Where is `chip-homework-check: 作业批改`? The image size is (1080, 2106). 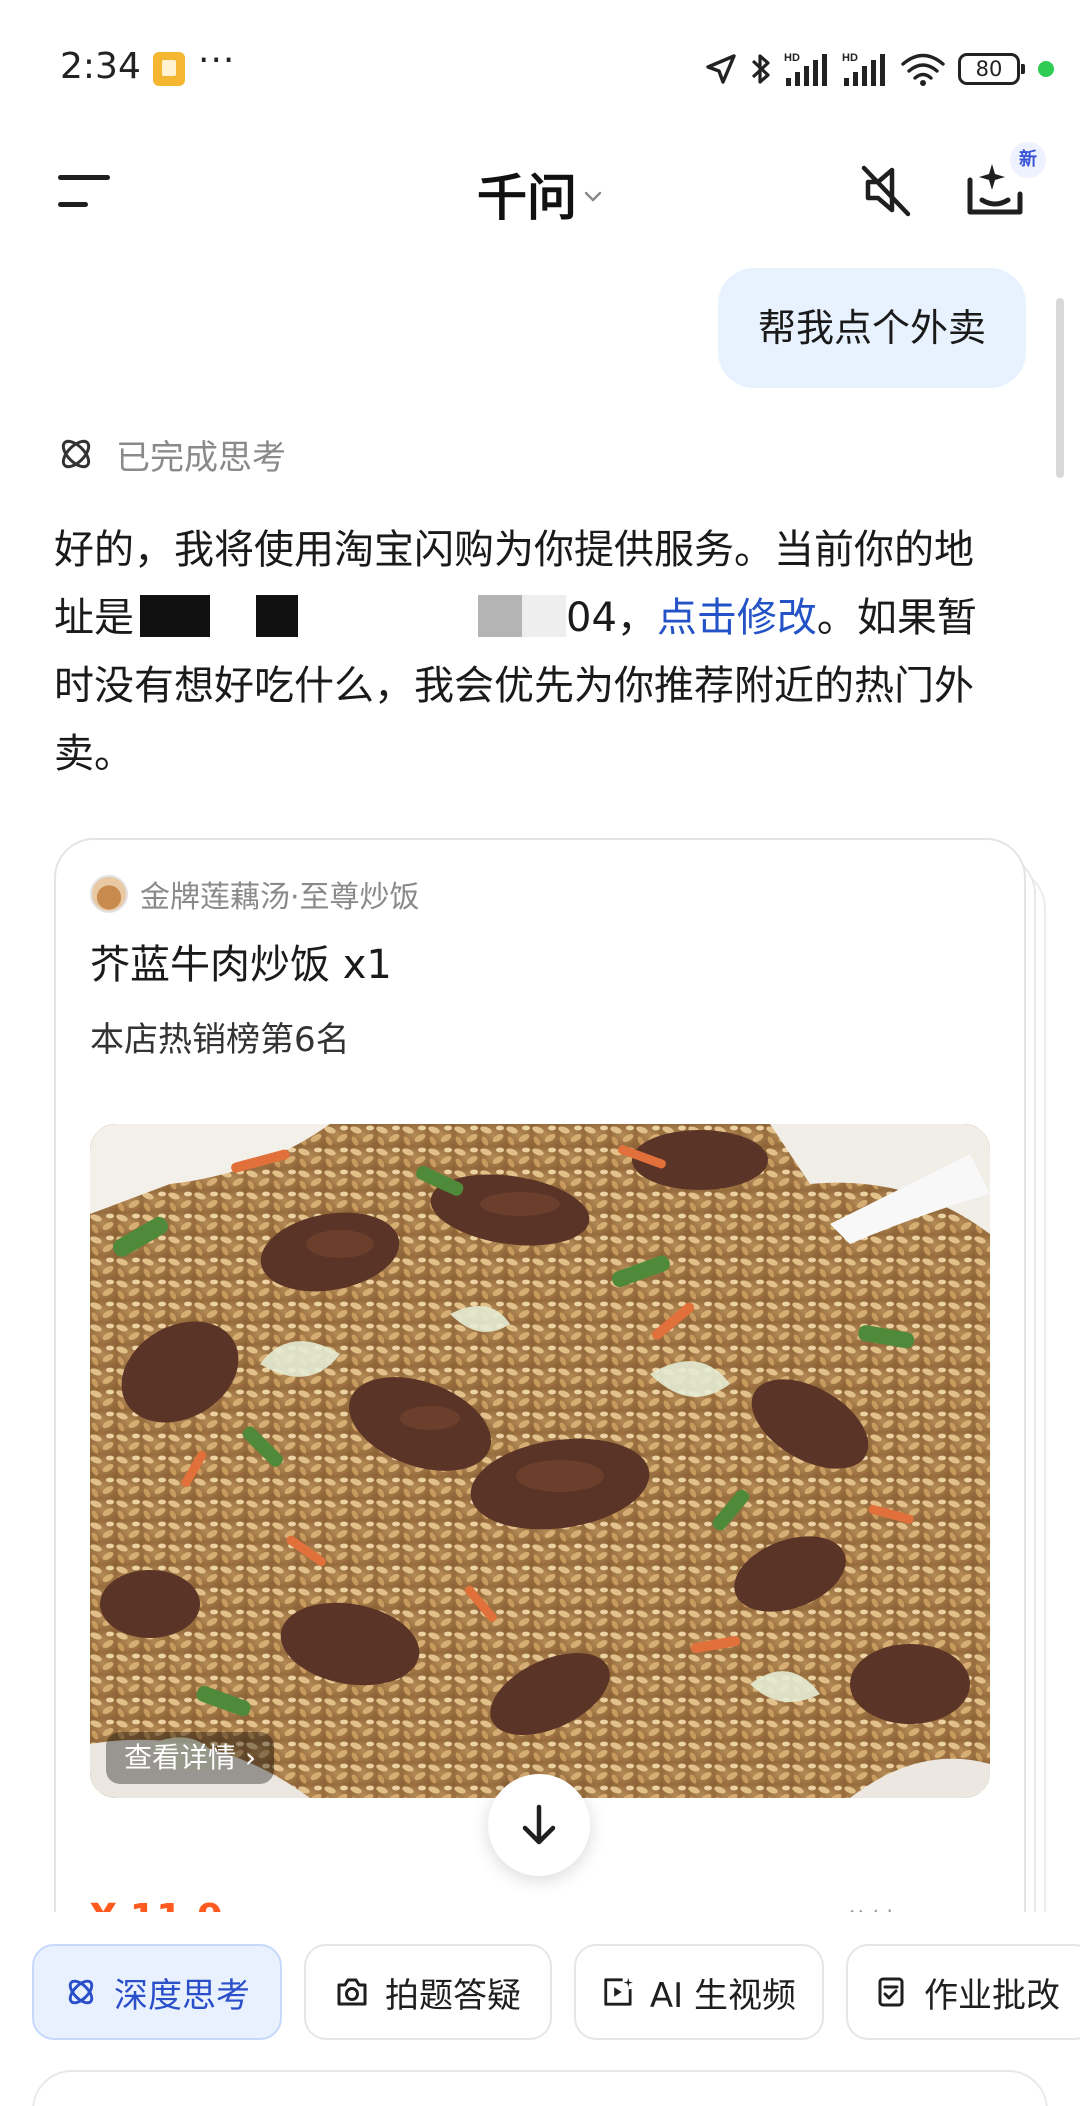
chip-homework-check: 作业批改 is located at coordinates (963, 1992).